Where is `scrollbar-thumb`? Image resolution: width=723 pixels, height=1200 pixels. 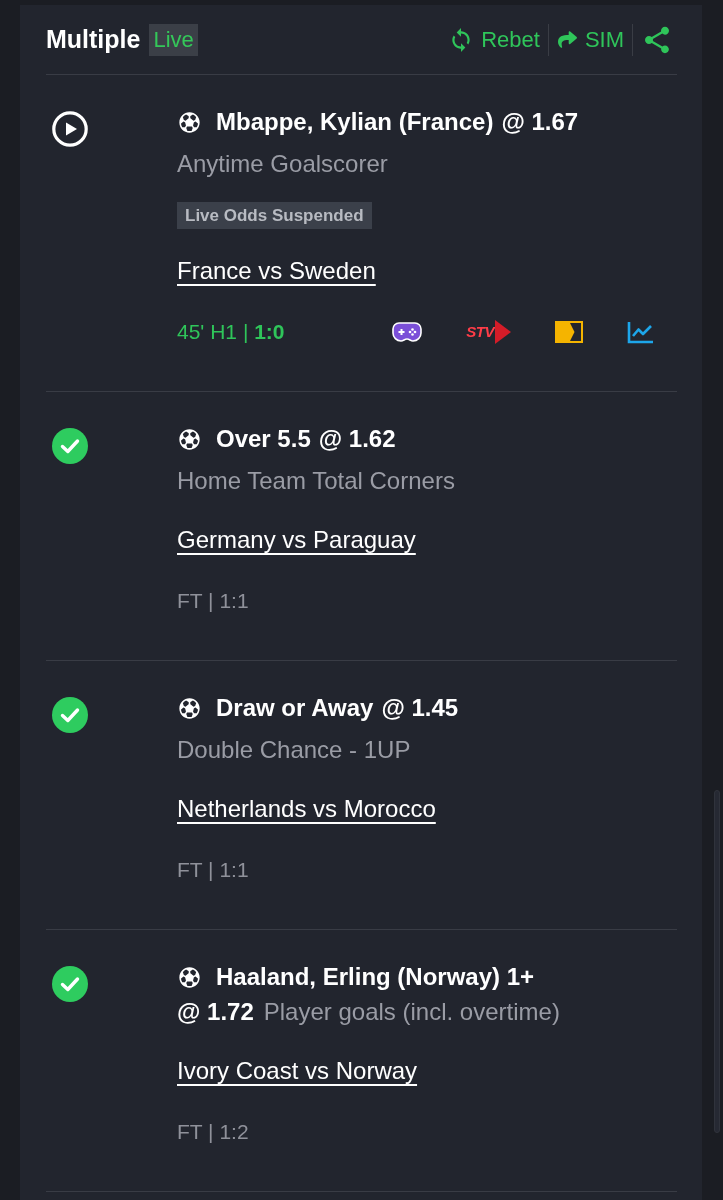
scrollbar-thumb is located at coordinates (717, 961).